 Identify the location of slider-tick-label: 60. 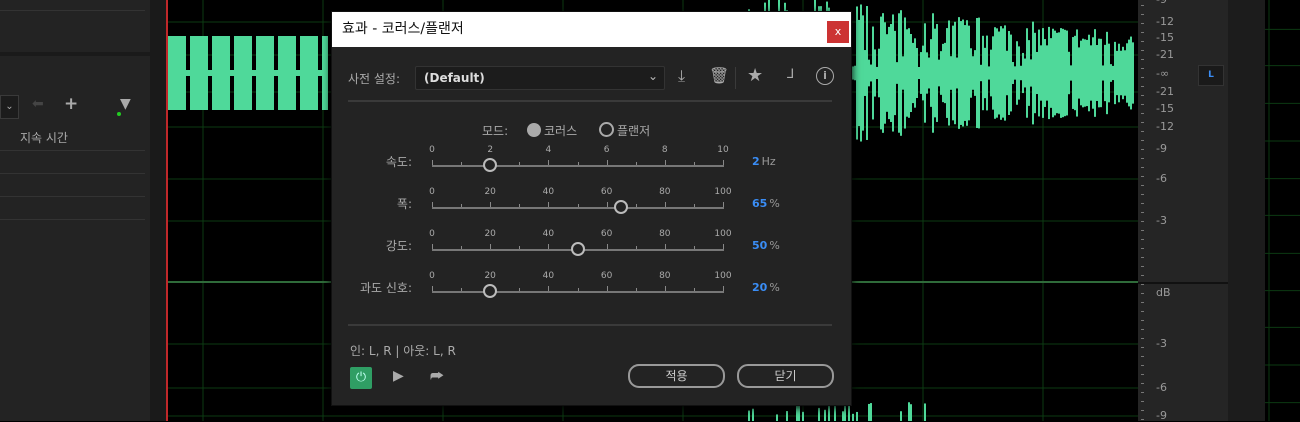
(606, 234).